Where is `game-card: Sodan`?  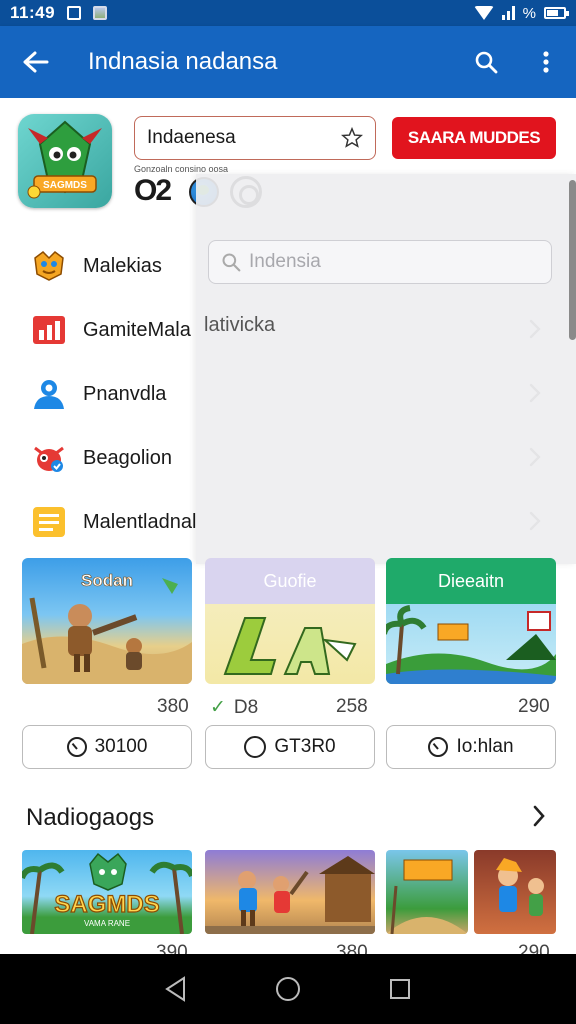
game-card: Sodan is located at coordinates (107, 621).